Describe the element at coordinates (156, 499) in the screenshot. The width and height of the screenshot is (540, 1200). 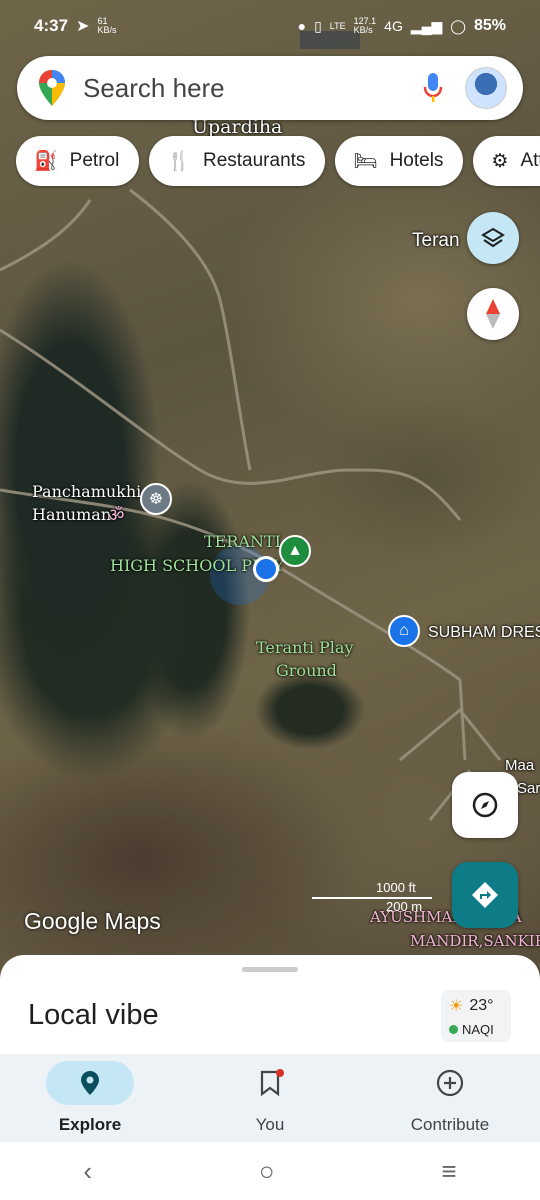
I see `temple-poi-icon: ☸` at that location.